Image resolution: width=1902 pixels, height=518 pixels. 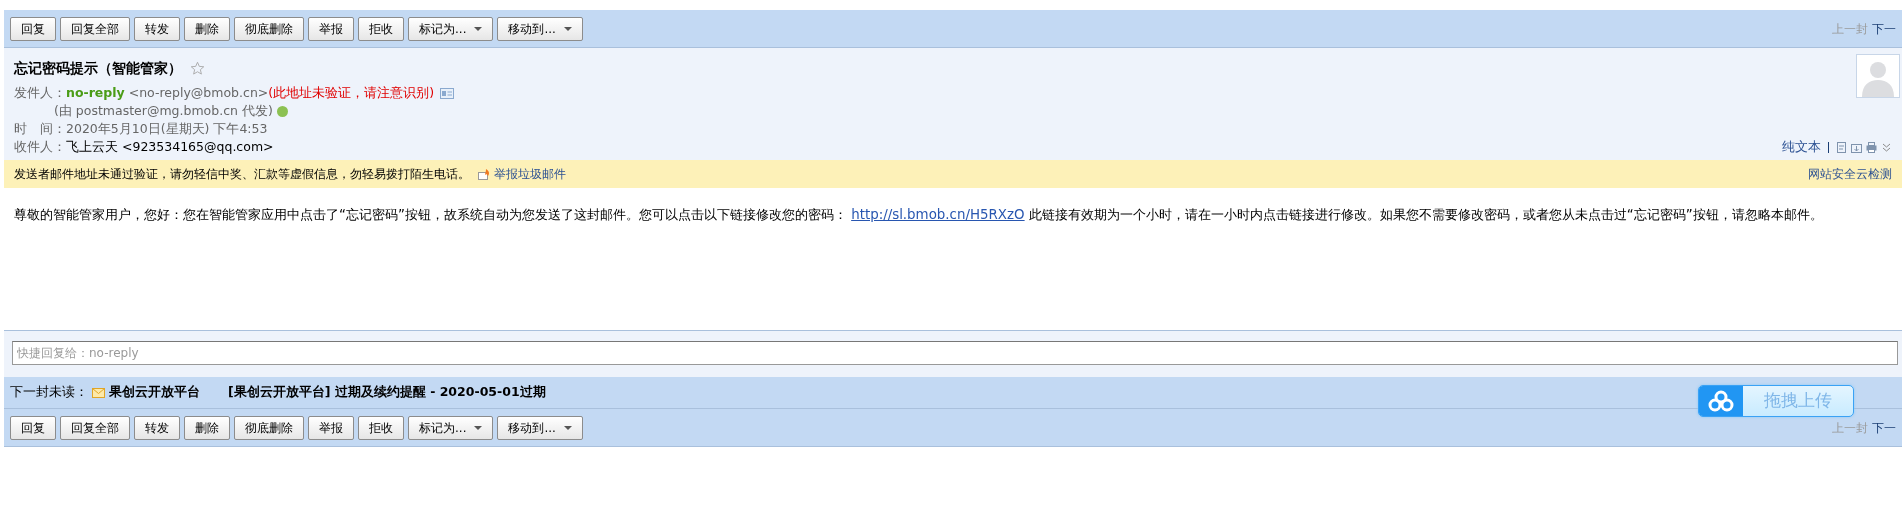 What do you see at coordinates (1801, 147) in the screenshot?
I see `plain-text-link: 纯文本` at bounding box center [1801, 147].